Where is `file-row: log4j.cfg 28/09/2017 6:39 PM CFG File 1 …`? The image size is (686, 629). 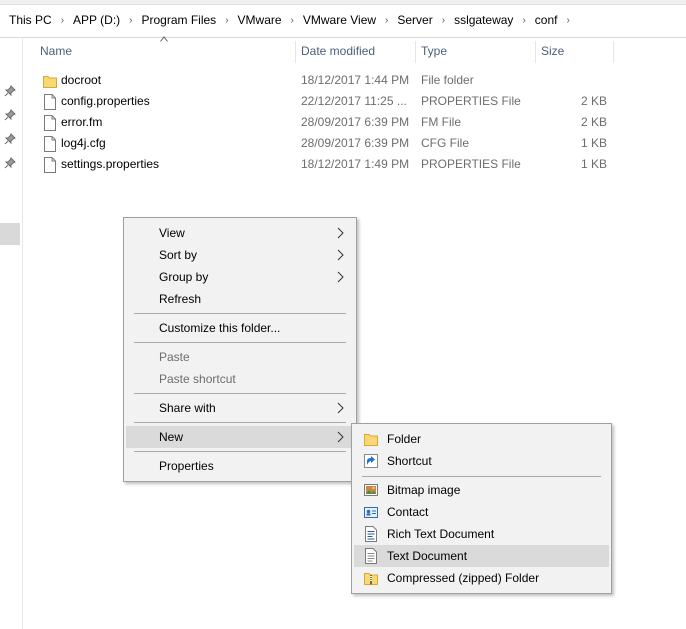 file-row: log4j.cfg 28/09/2017 6:39 PM CFG File 1 … is located at coordinates (326, 143).